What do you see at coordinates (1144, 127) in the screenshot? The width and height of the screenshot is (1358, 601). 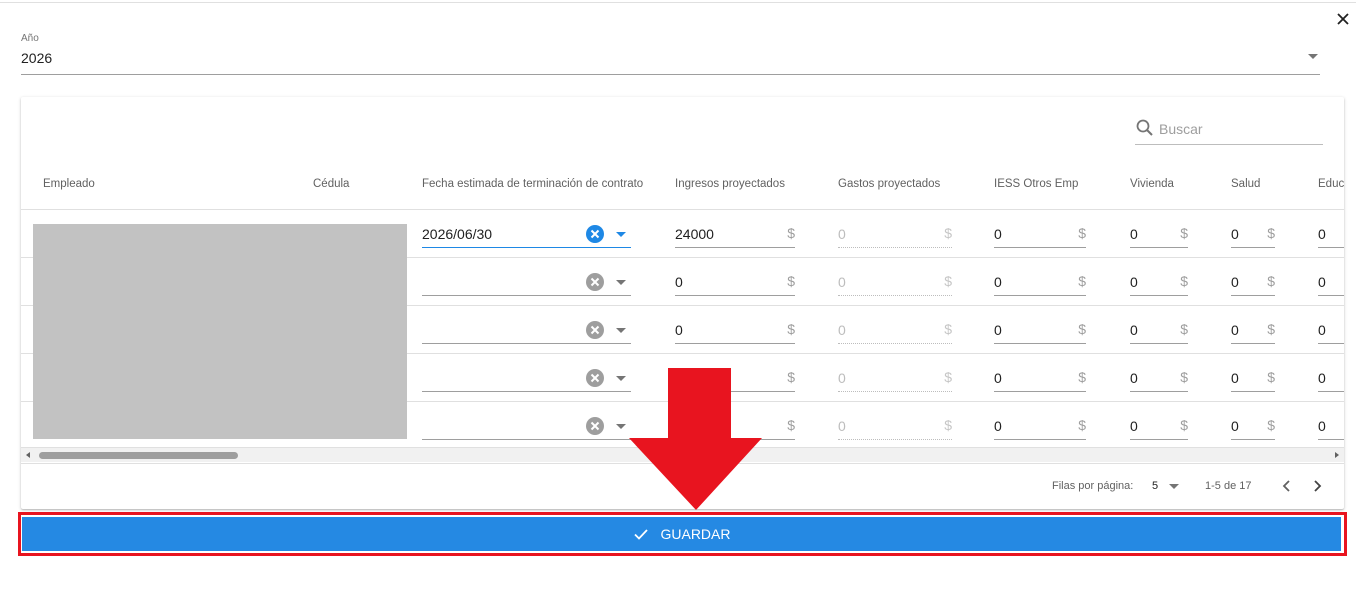 I see `search-icon` at bounding box center [1144, 127].